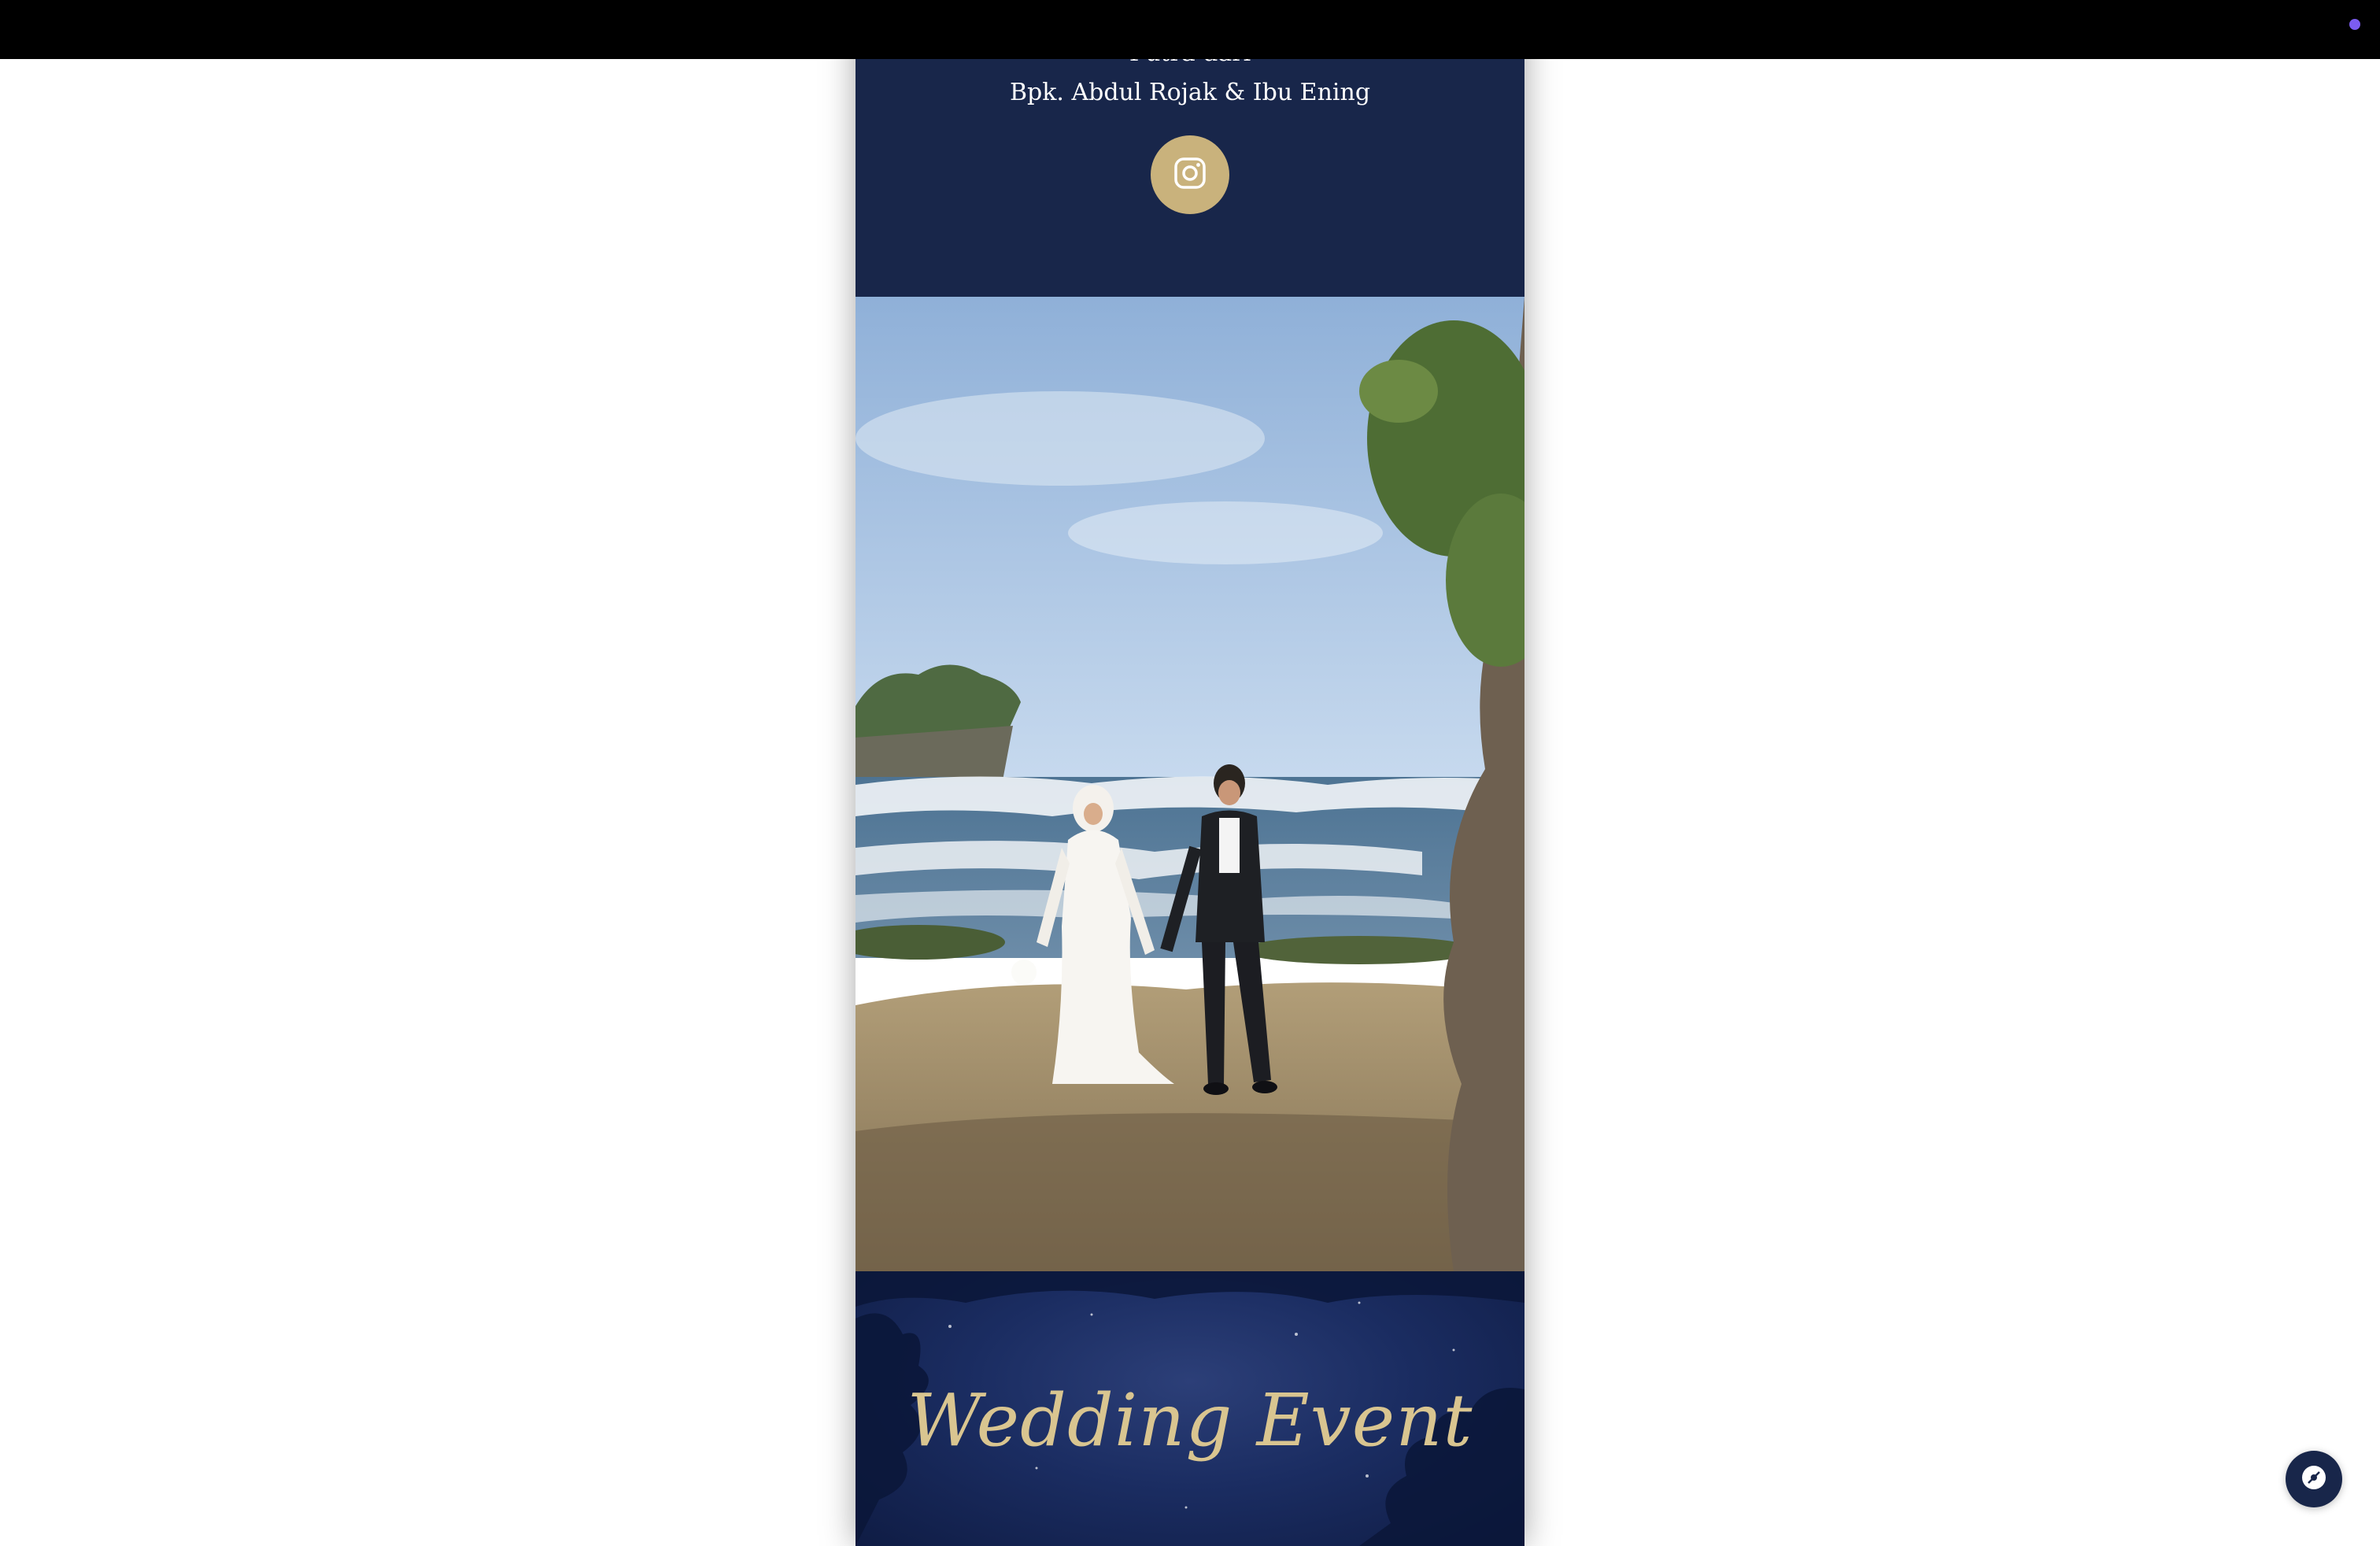 The image size is (2380, 1546). I want to click on music-disc-icon, so click(2314, 1479).